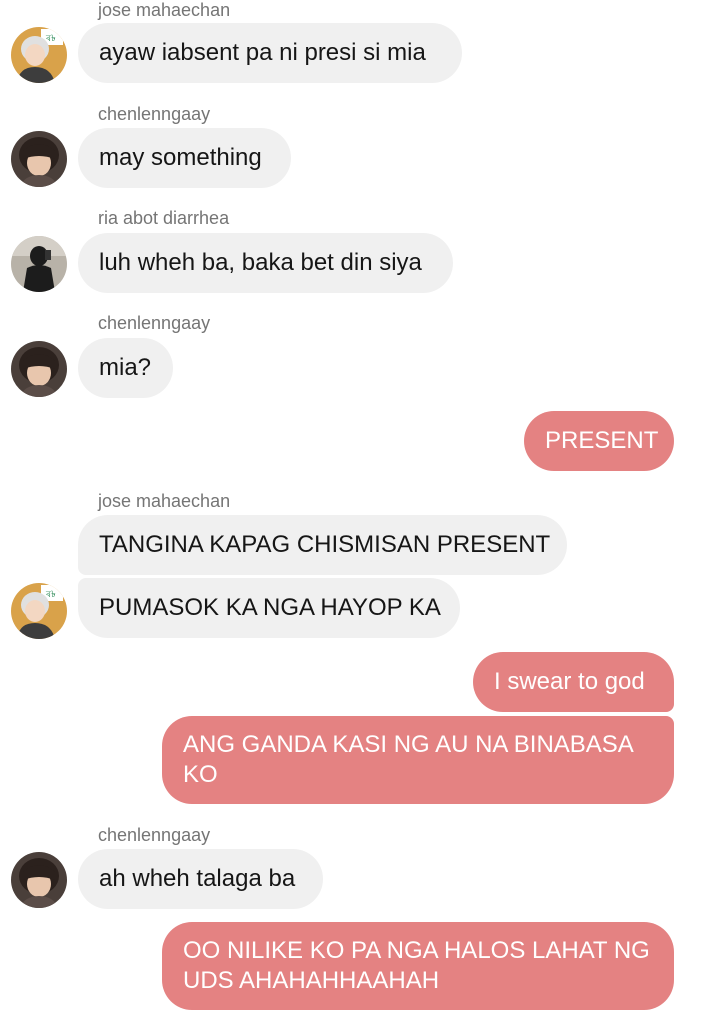 The height and width of the screenshot is (1024, 720). I want to click on outgoing-message-bubble: PRESENT, so click(599, 441).